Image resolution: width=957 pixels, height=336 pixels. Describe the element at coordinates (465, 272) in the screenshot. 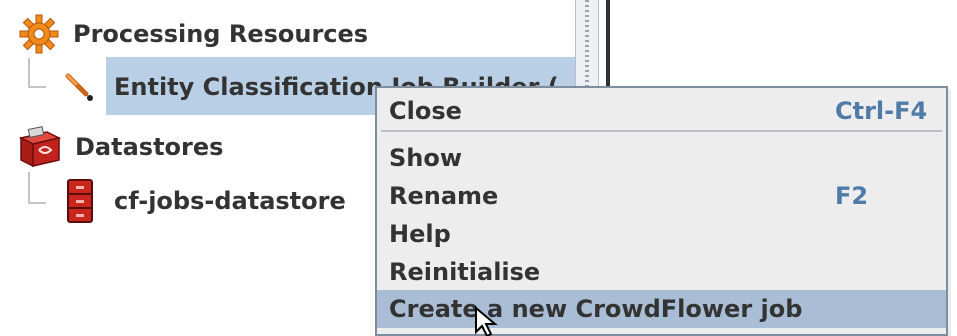

I see `menu-item-reinitialise-label: Reinitialise` at that location.